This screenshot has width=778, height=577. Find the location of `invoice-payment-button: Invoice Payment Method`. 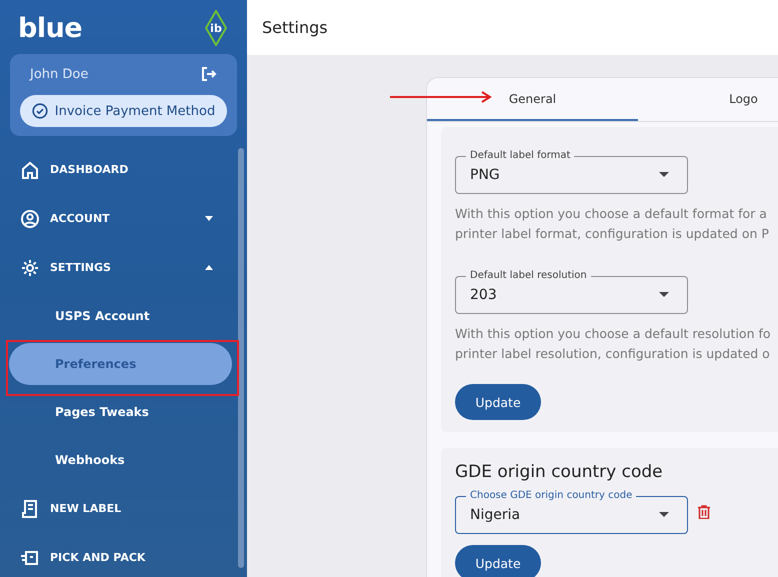

invoice-payment-button: Invoice Payment Method is located at coordinates (123, 111).